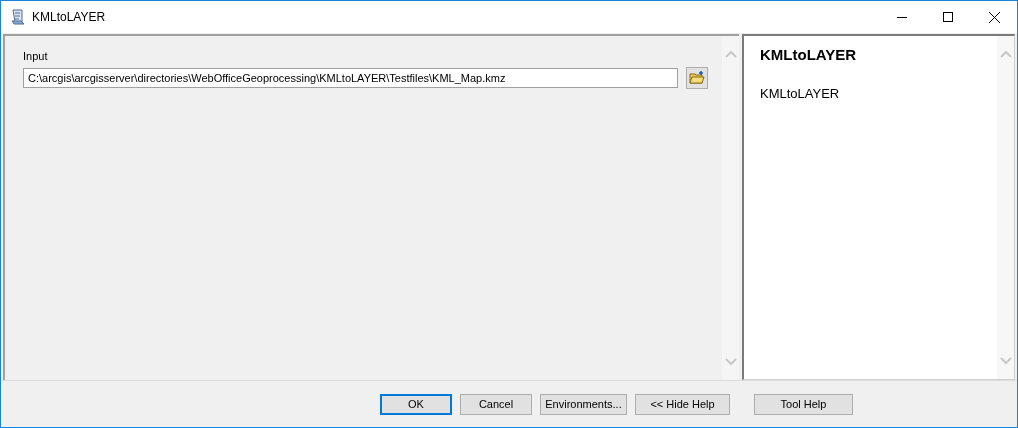 The width and height of the screenshot is (1018, 428). Describe the element at coordinates (809, 55) in the screenshot. I see `help-title: KMLtoLAYER` at that location.